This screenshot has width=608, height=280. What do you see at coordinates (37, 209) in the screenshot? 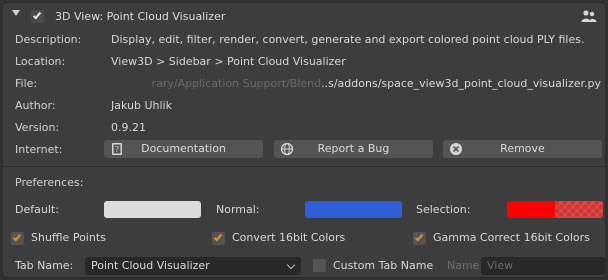
I see `default-color-label: Default:` at bounding box center [37, 209].